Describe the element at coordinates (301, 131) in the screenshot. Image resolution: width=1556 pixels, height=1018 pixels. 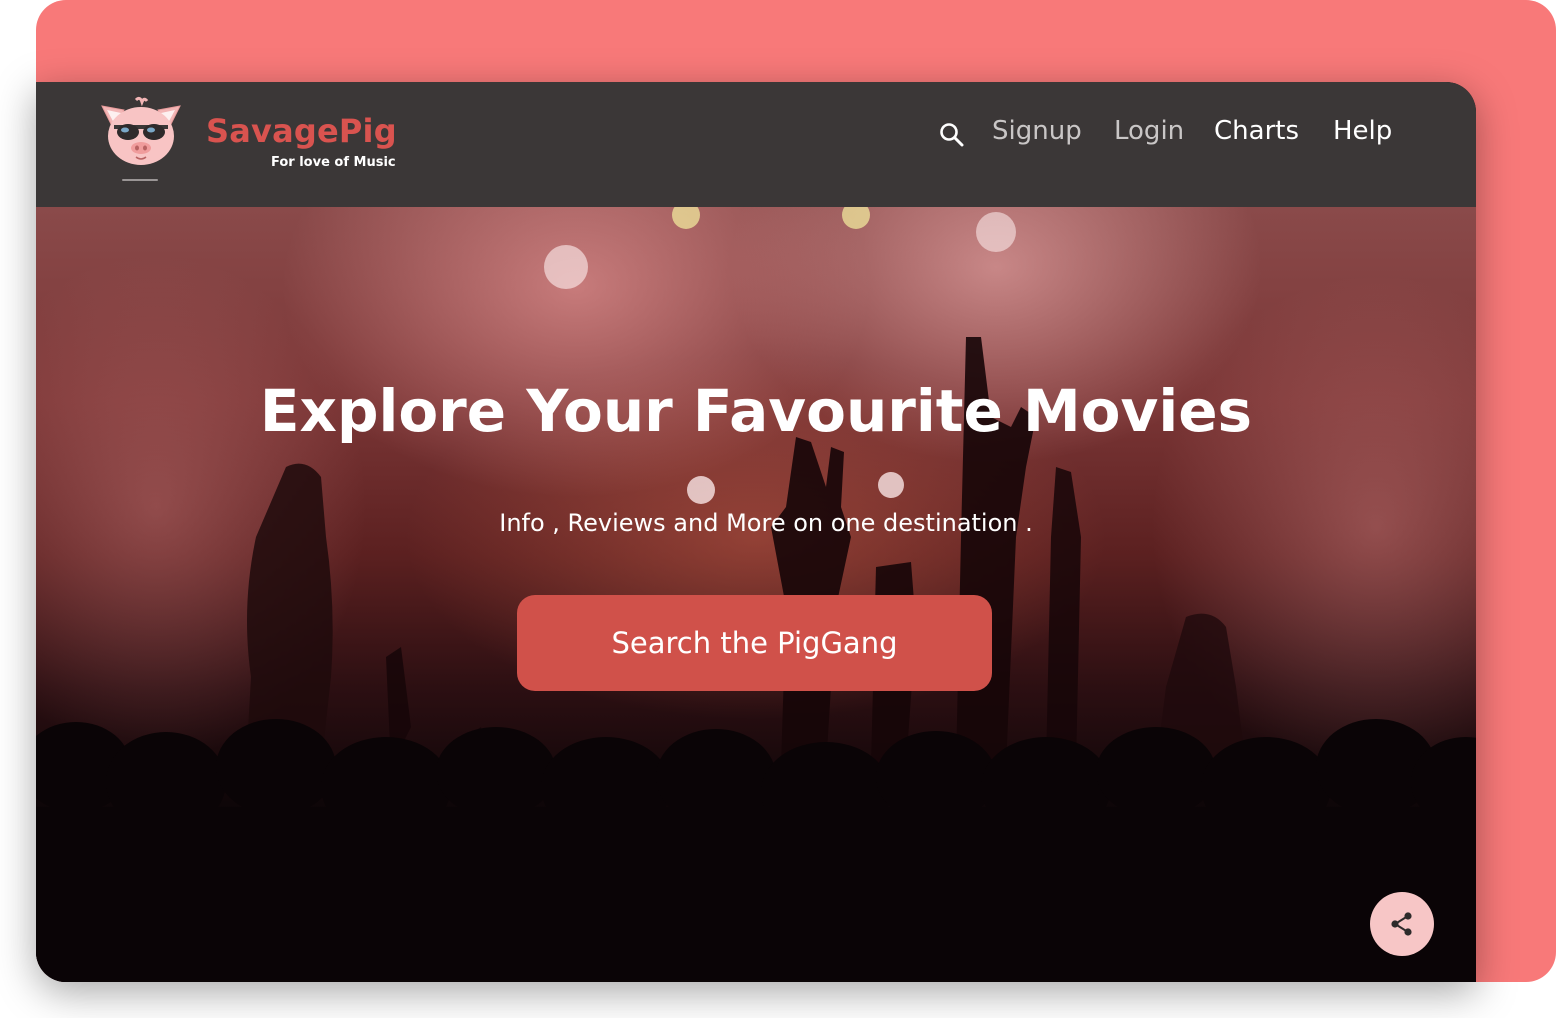
I see `brand-name: SavagePig` at that location.